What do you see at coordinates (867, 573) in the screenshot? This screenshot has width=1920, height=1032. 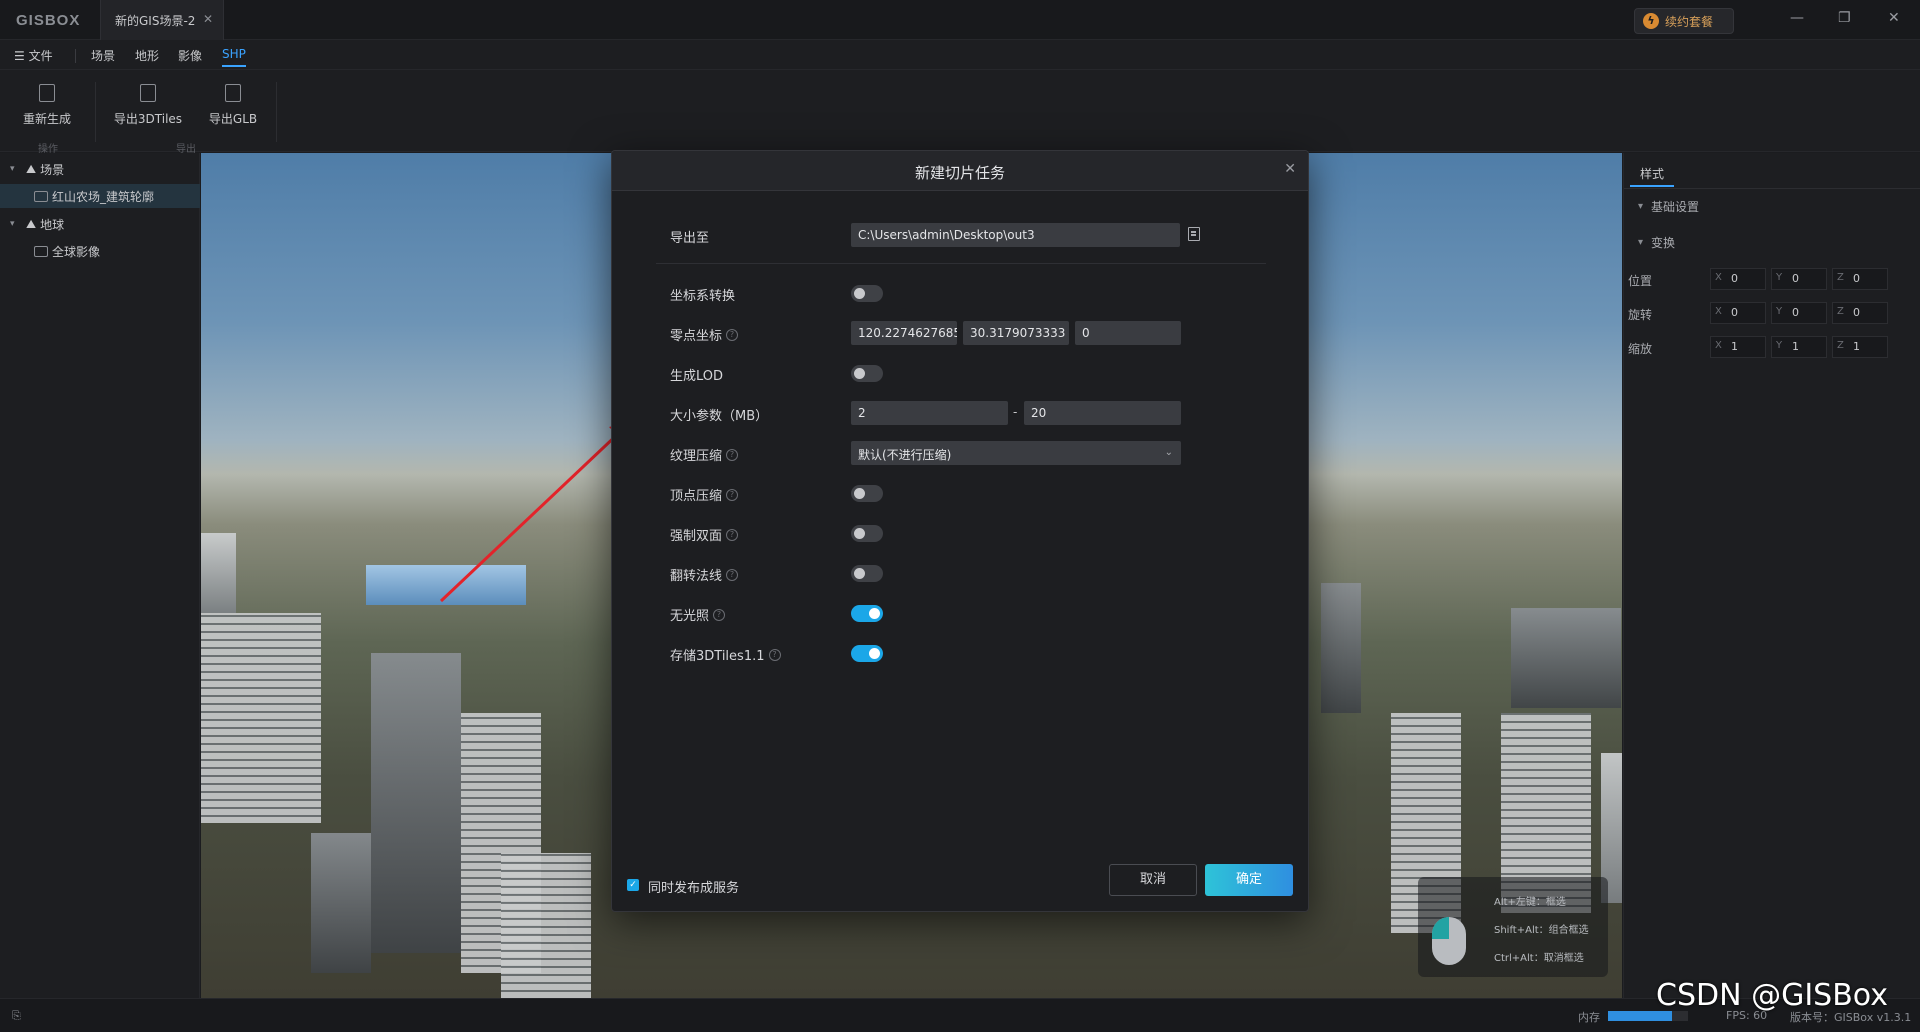 I see `flip-normal-toggle` at bounding box center [867, 573].